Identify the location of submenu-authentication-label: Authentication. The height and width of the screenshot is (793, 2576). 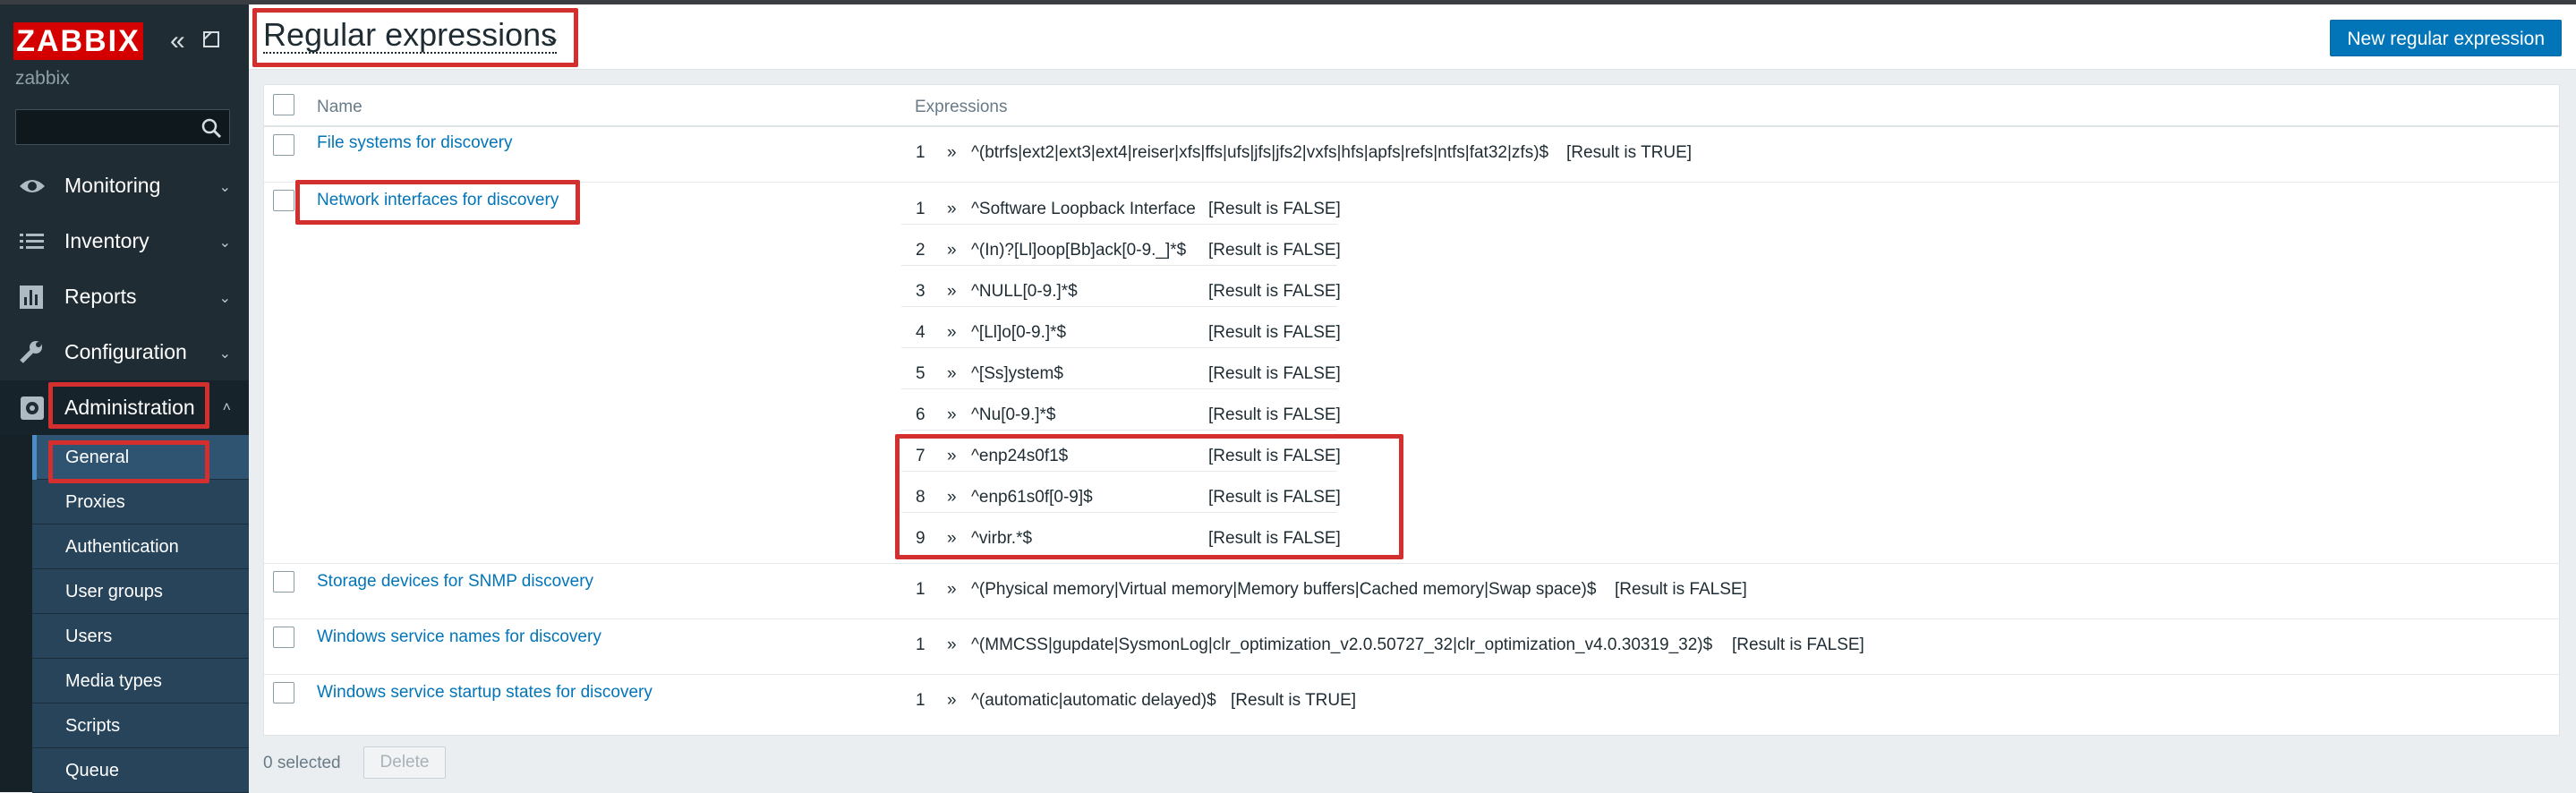
(122, 547).